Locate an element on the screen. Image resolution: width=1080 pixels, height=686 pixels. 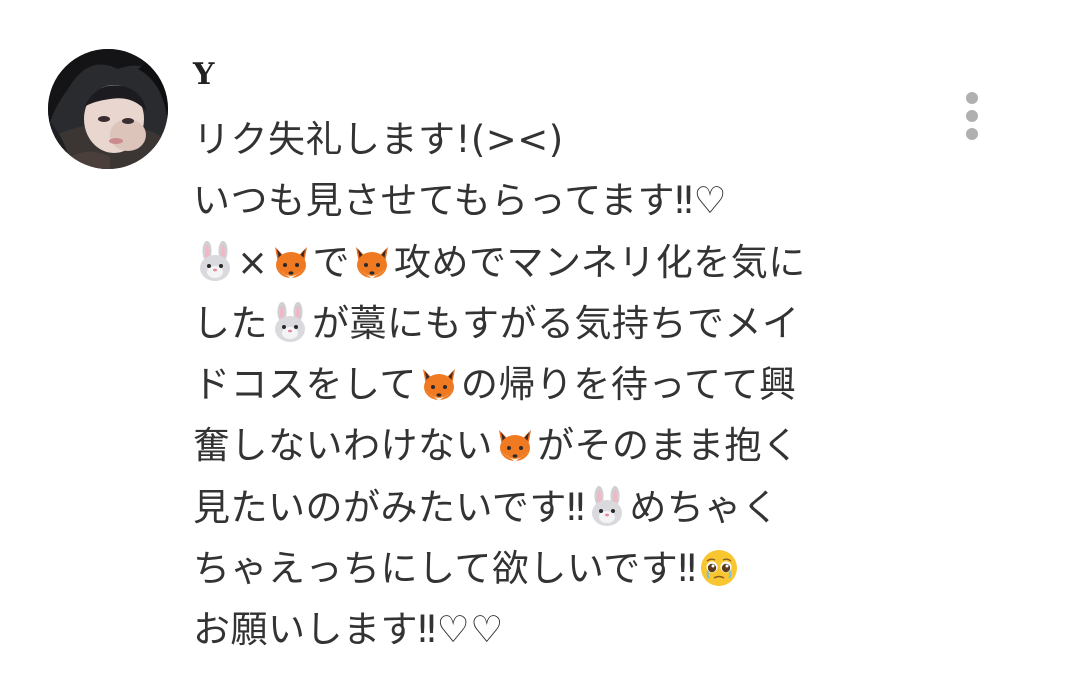
username: Y is located at coordinates (203, 75).